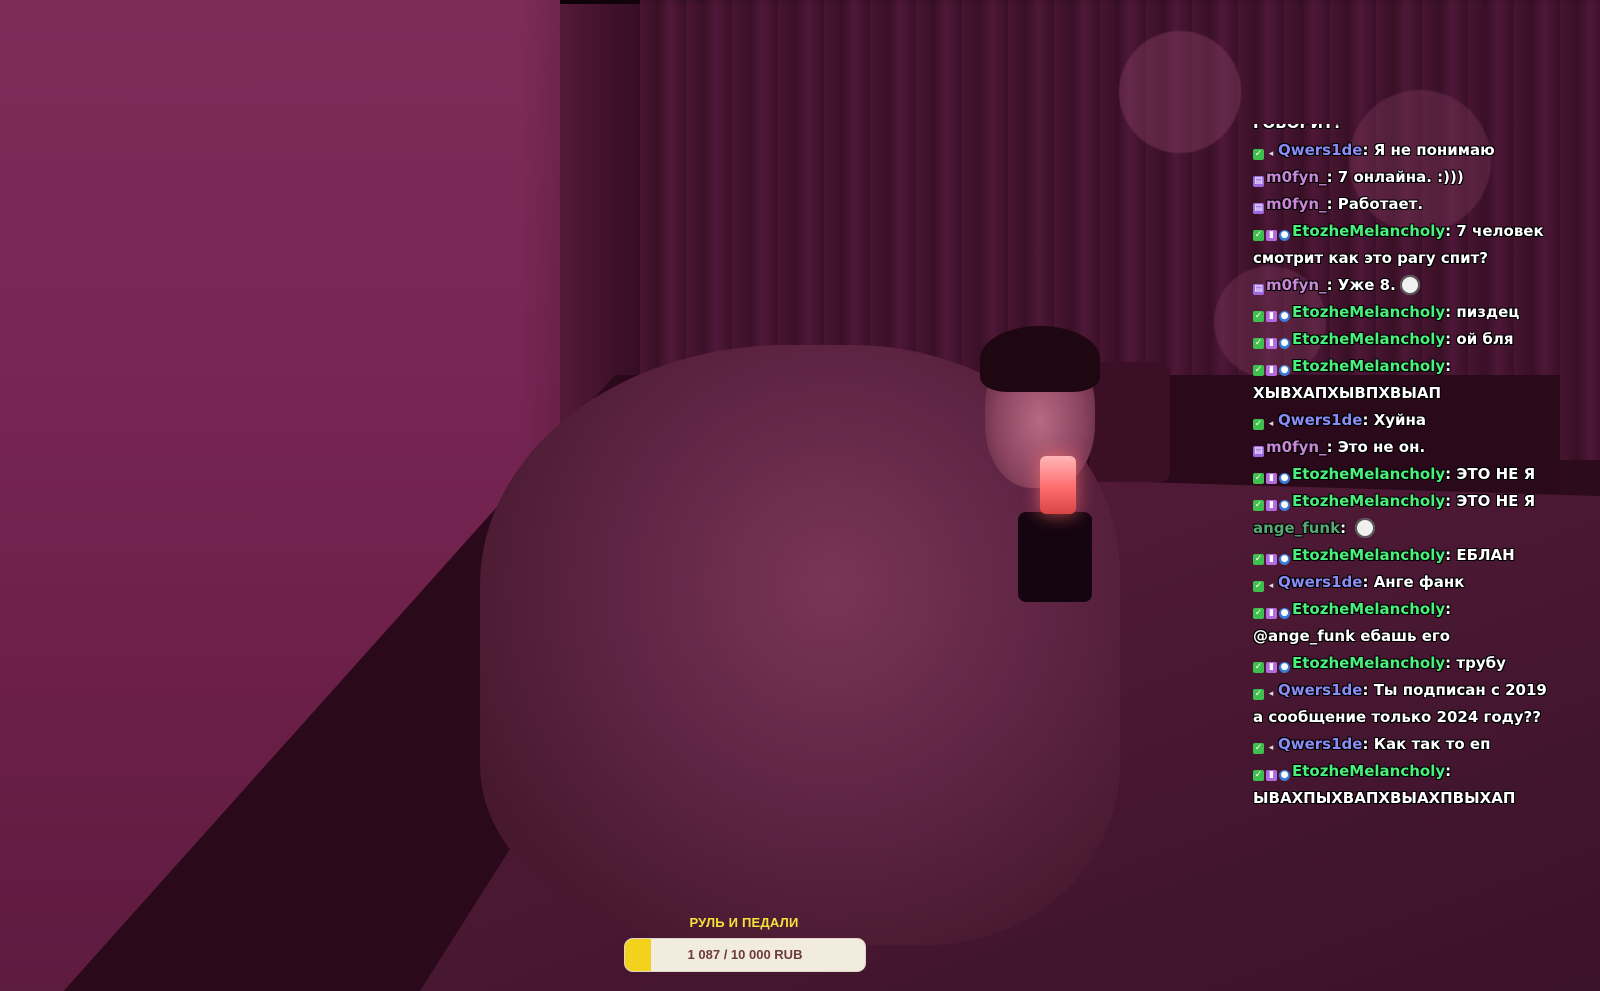 This screenshot has width=1600, height=991. What do you see at coordinates (1434, 150) in the screenshot?
I see `chat-text: Я не понимаю` at bounding box center [1434, 150].